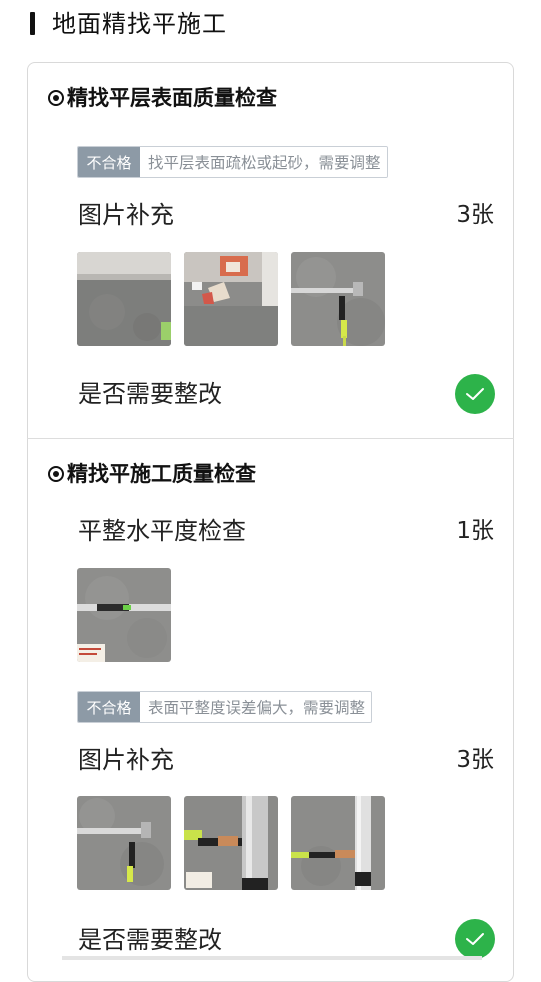 This screenshot has width=541, height=982. Describe the element at coordinates (270, 25) in the screenshot. I see `page-header: 地面精找平施工` at that location.